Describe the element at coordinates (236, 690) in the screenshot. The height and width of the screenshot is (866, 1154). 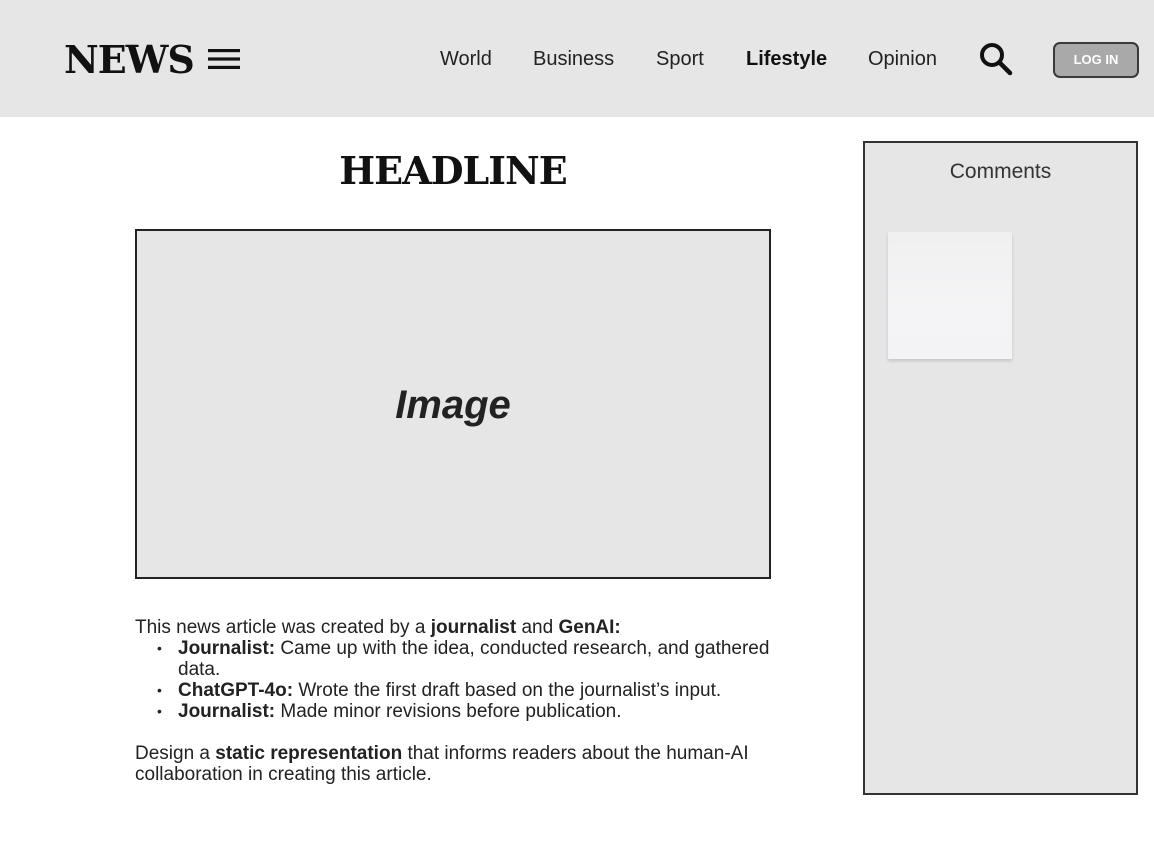
I see `contribution-role: ChatGPT-4o:` at that location.